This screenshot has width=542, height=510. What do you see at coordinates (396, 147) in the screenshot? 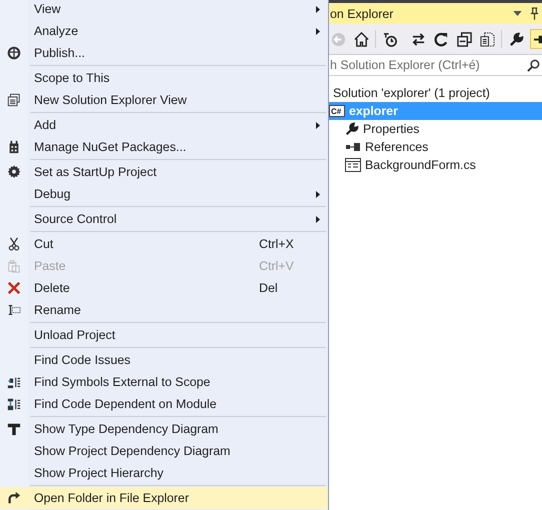
I see `tree-item-label: References` at bounding box center [396, 147].